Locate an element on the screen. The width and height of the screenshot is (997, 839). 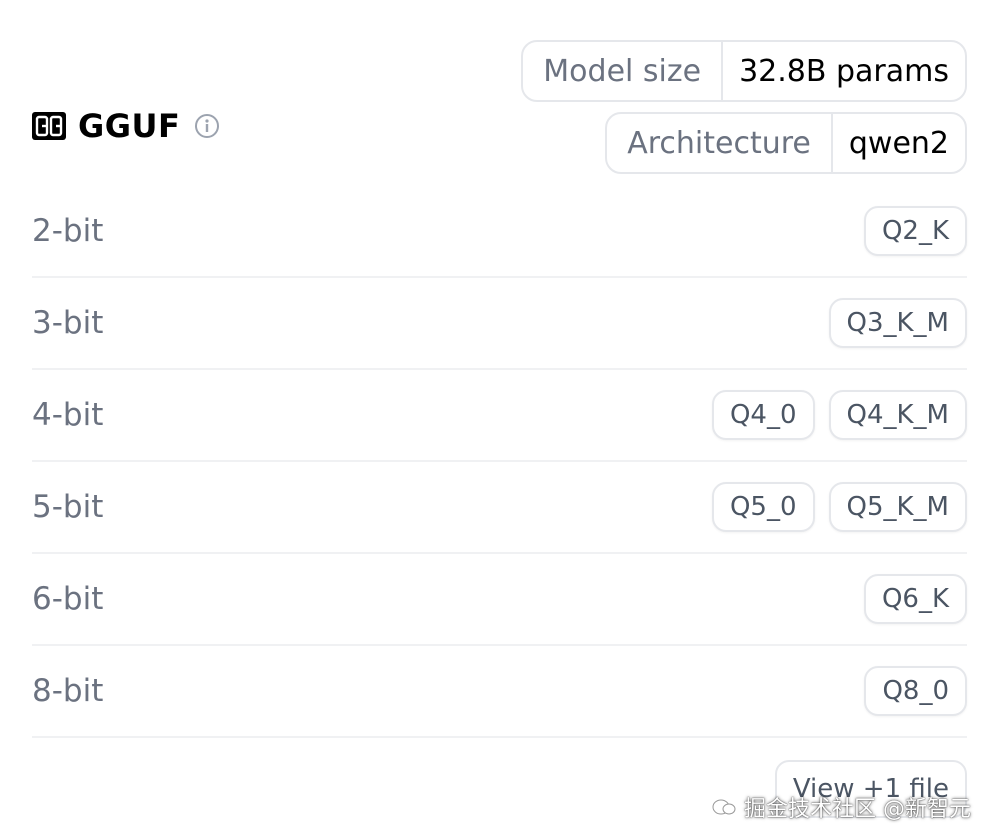
model-size-pill: Model size 32.8B params is located at coordinates (744, 71).